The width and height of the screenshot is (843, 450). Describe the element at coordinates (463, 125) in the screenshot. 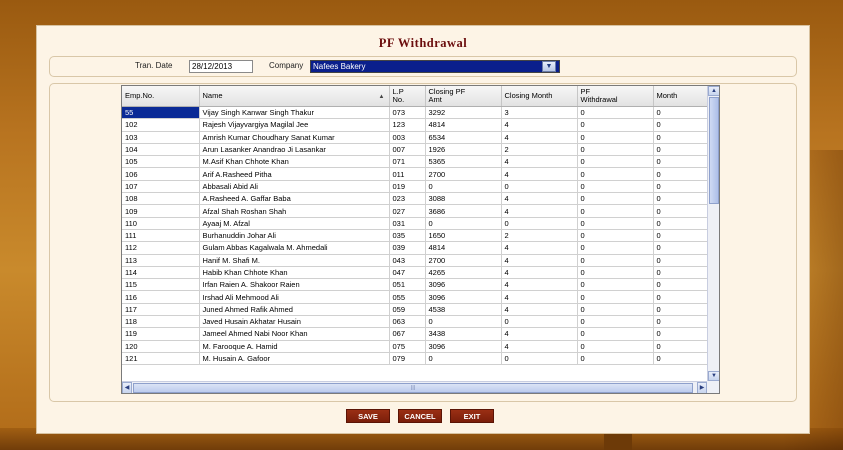

I see `table-cell: 4814` at that location.